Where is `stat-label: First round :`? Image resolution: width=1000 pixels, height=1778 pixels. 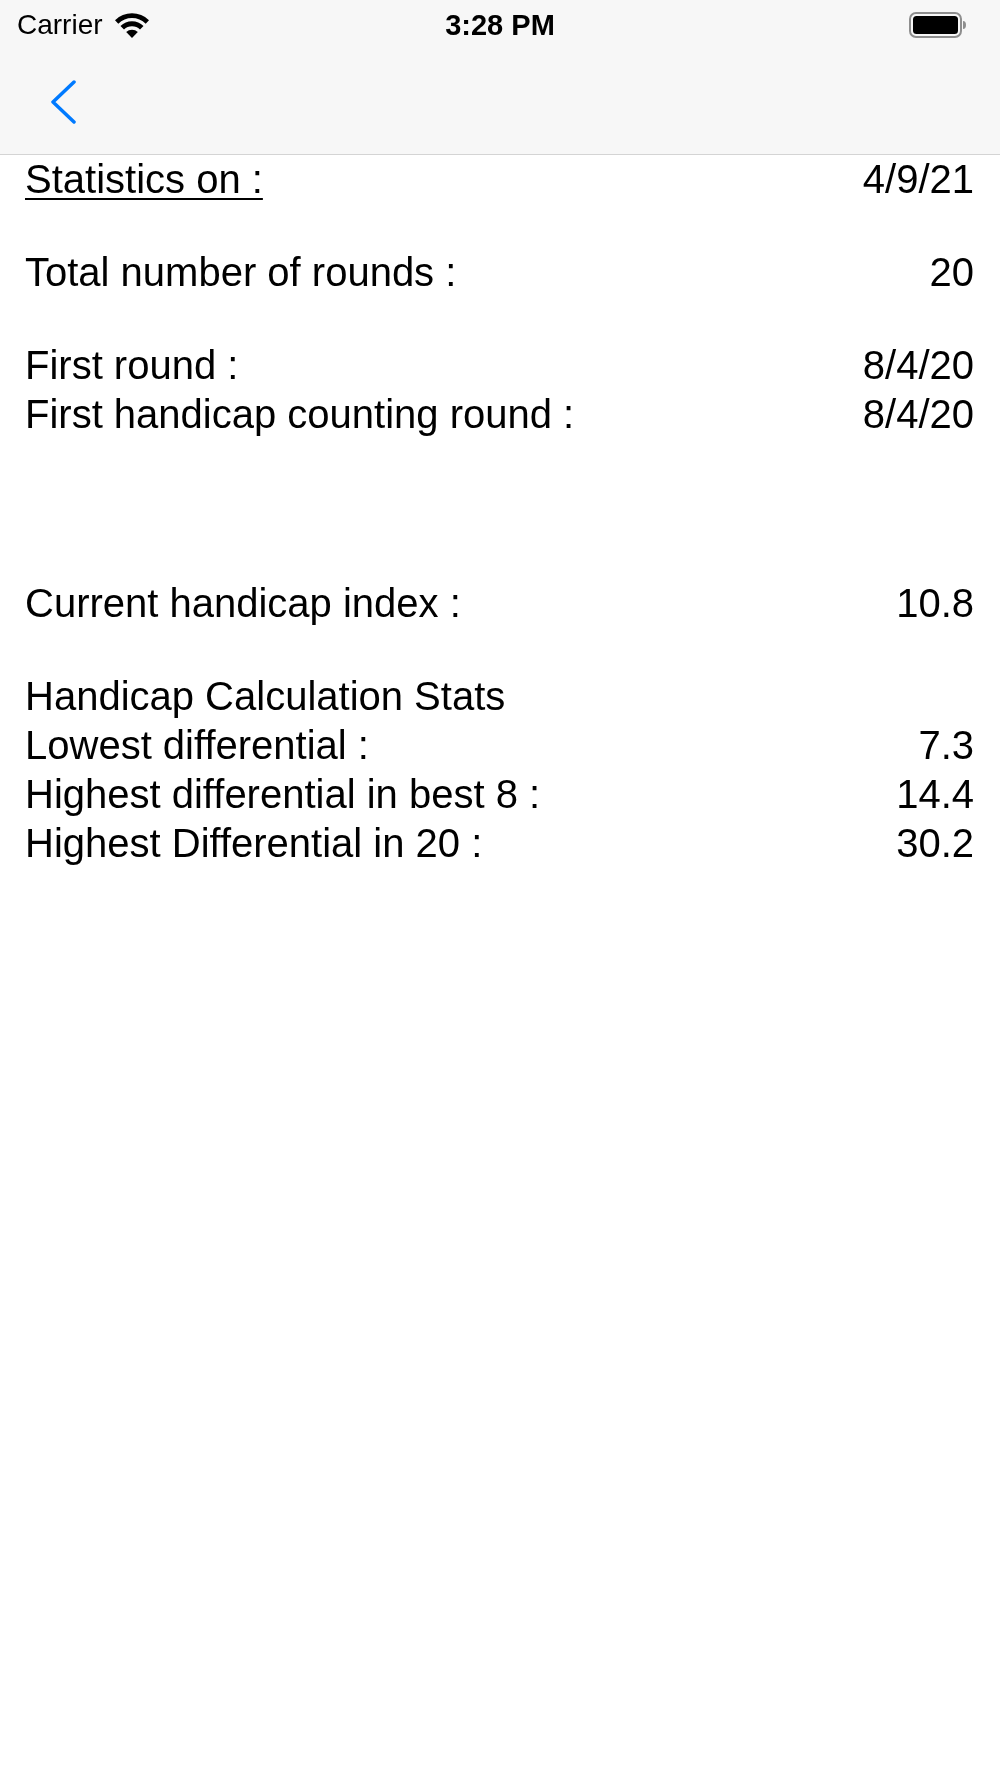 stat-label: First round : is located at coordinates (132, 365).